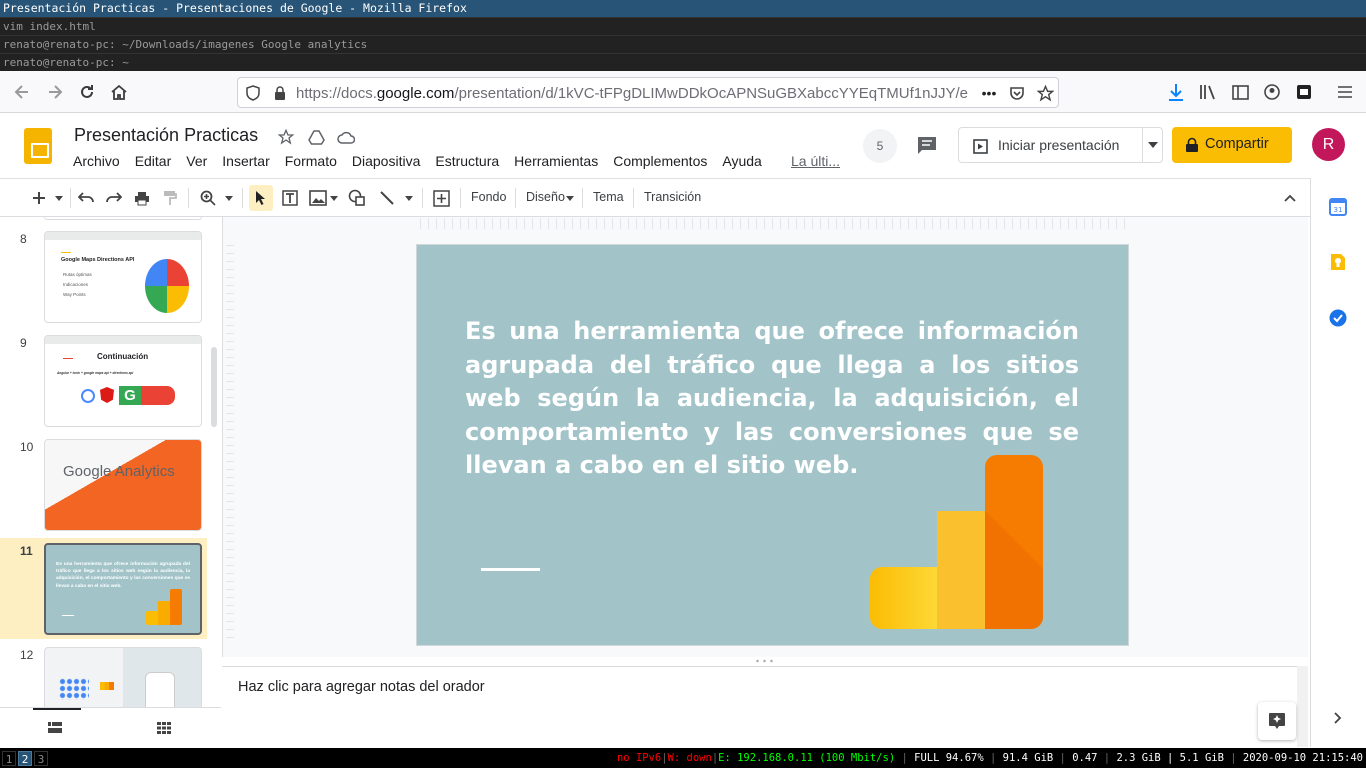  Describe the element at coordinates (22, 92) in the screenshot. I see `back-icon` at that location.